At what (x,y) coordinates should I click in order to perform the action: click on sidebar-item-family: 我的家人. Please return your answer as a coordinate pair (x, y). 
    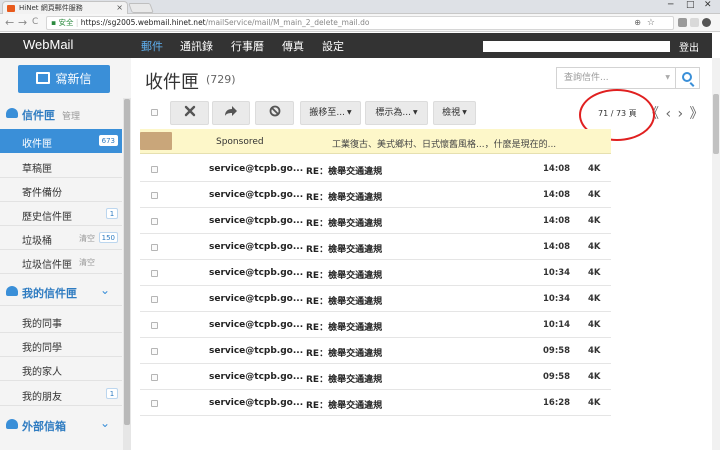
    Looking at the image, I should click on (61, 369).